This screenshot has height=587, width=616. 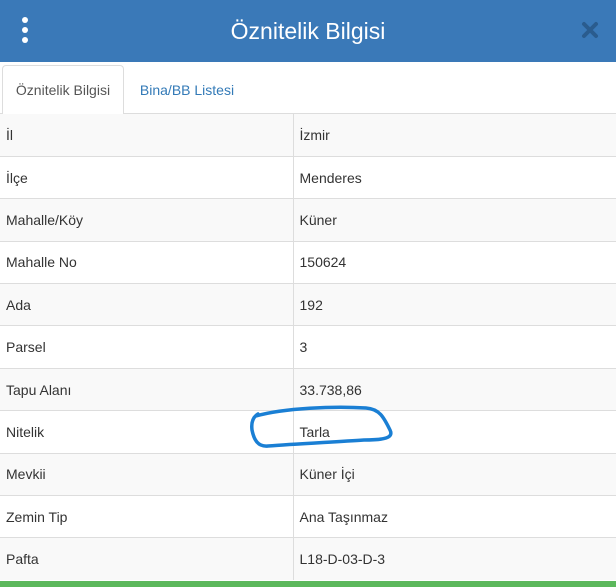 I want to click on table-row: İlçe Menderes, so click(x=308, y=177).